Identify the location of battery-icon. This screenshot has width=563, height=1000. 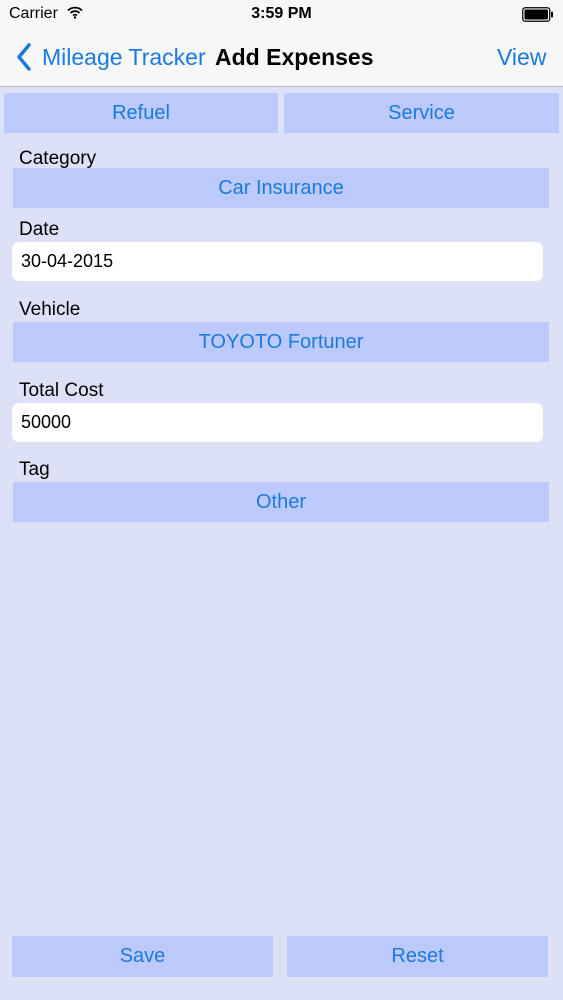
(538, 14).